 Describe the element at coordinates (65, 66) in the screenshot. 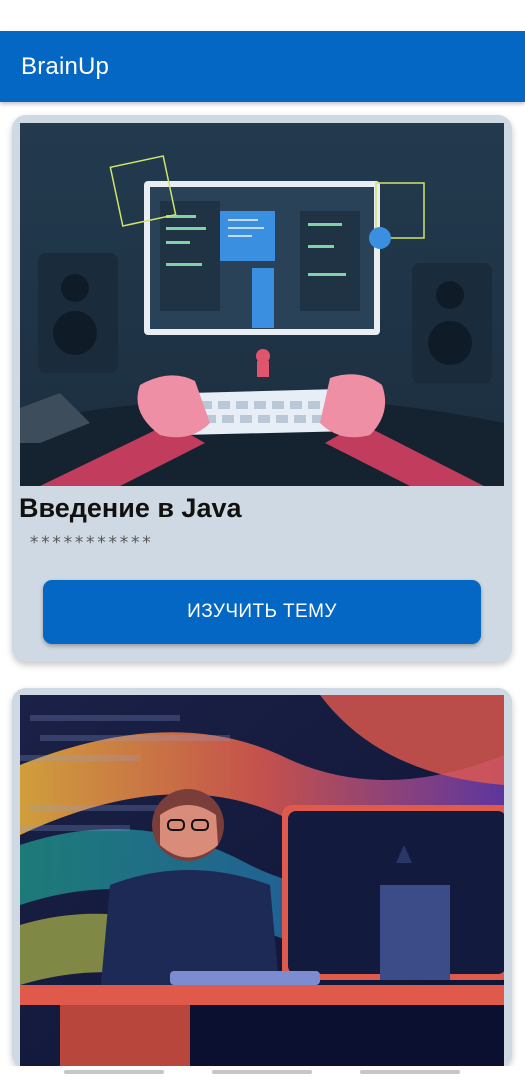

I see `app-title: BrainUp` at that location.